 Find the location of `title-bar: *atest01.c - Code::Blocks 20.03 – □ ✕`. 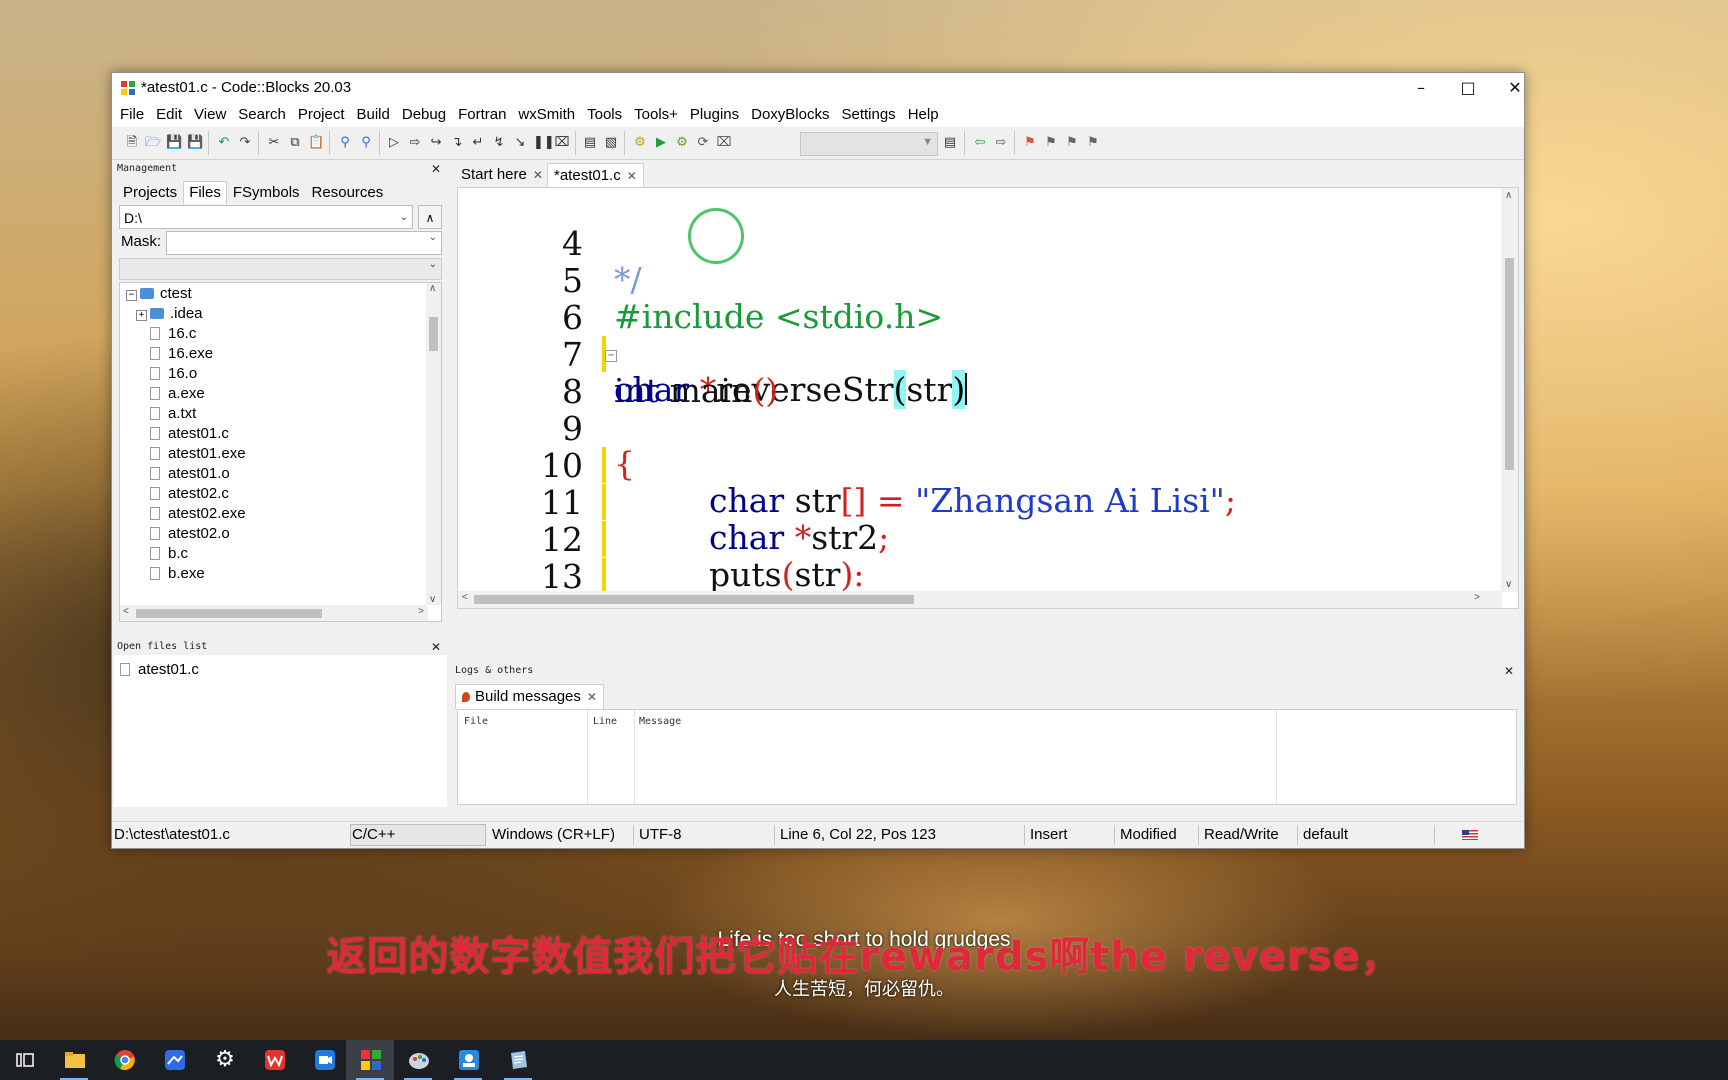

title-bar: *atest01.c - Code::Blocks 20.03 – □ ✕ is located at coordinates (818, 88).